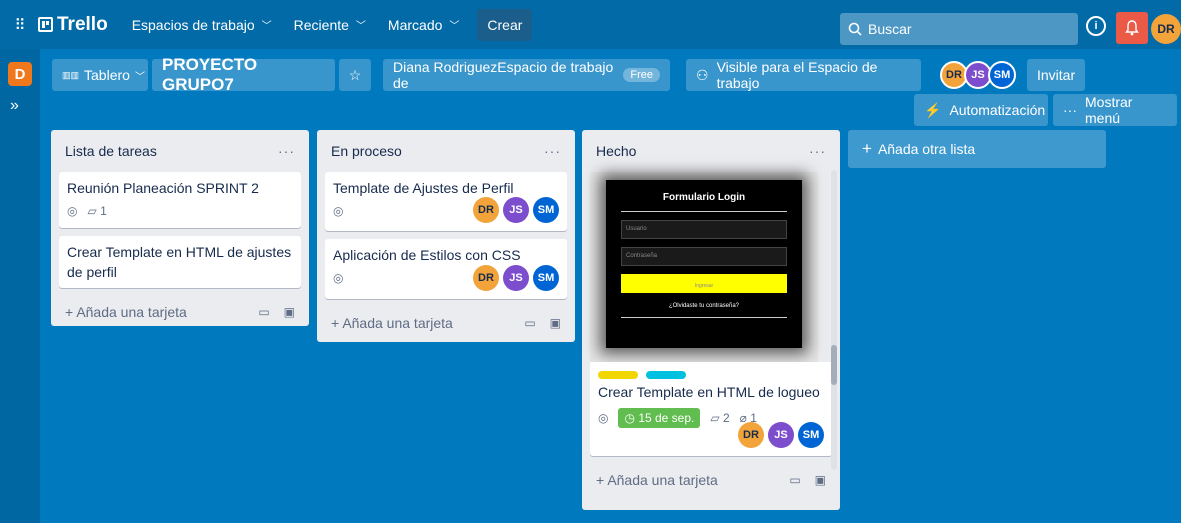 This screenshot has width=1181, height=523. What do you see at coordinates (505, 24) in the screenshot?
I see `create-button: Crear` at bounding box center [505, 24].